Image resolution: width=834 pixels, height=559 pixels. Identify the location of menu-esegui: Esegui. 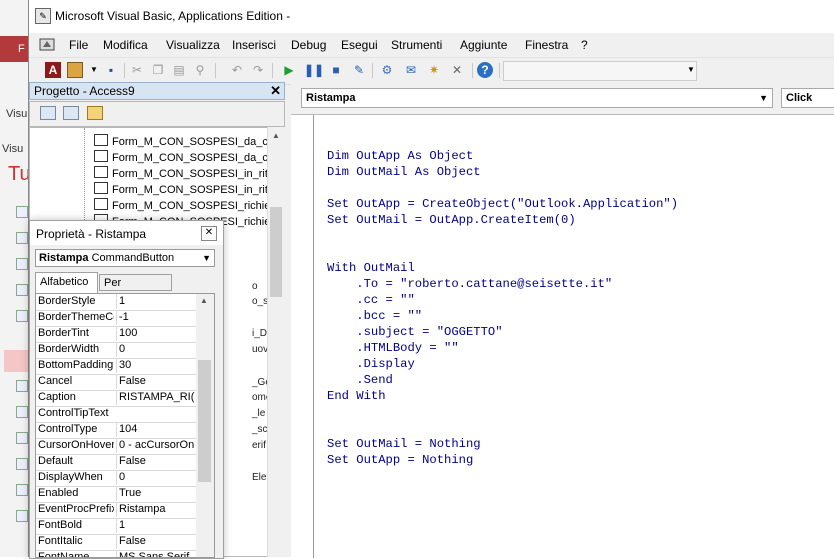
(359, 45).